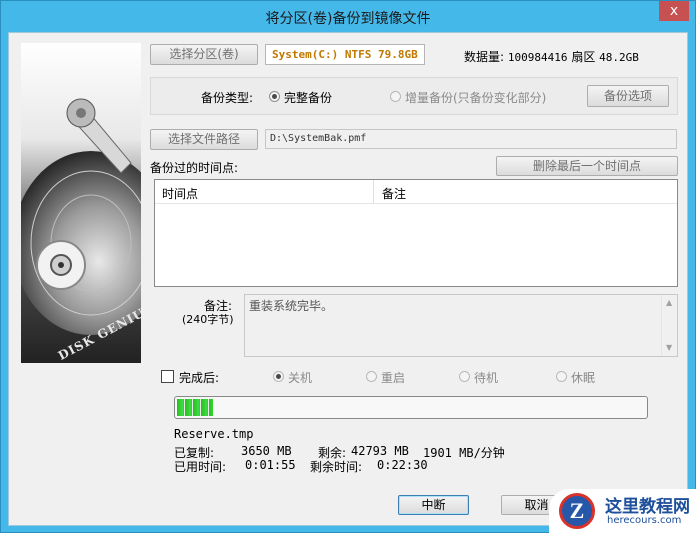  I want to click on partition-summary: 数据量: 100984416 扇区 48.2GB, so click(551, 56).